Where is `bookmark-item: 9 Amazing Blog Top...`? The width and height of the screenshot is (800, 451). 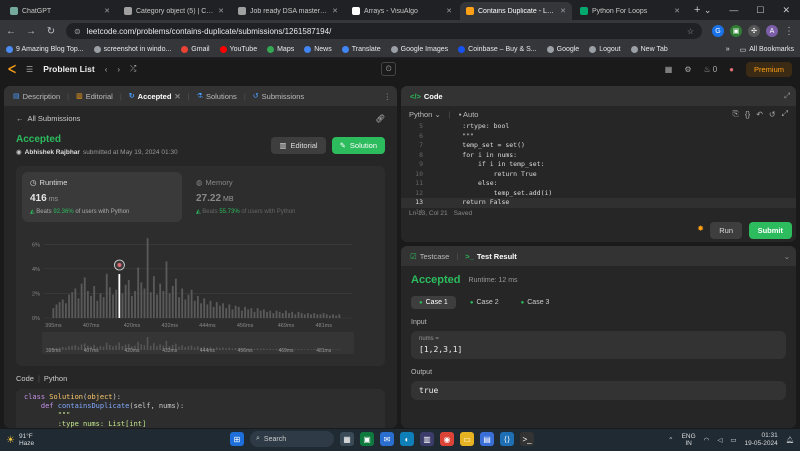
bookmark-item: 9 Amazing Blog Top... is located at coordinates (45, 49).